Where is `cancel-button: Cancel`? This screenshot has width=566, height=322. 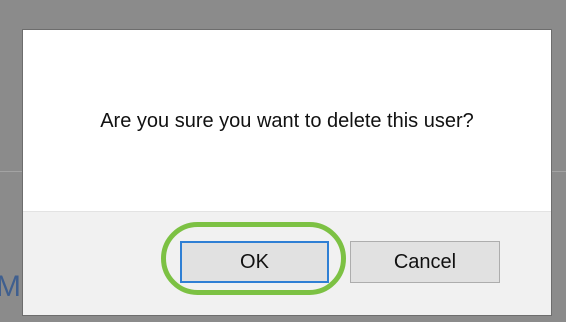 cancel-button: Cancel is located at coordinates (425, 262).